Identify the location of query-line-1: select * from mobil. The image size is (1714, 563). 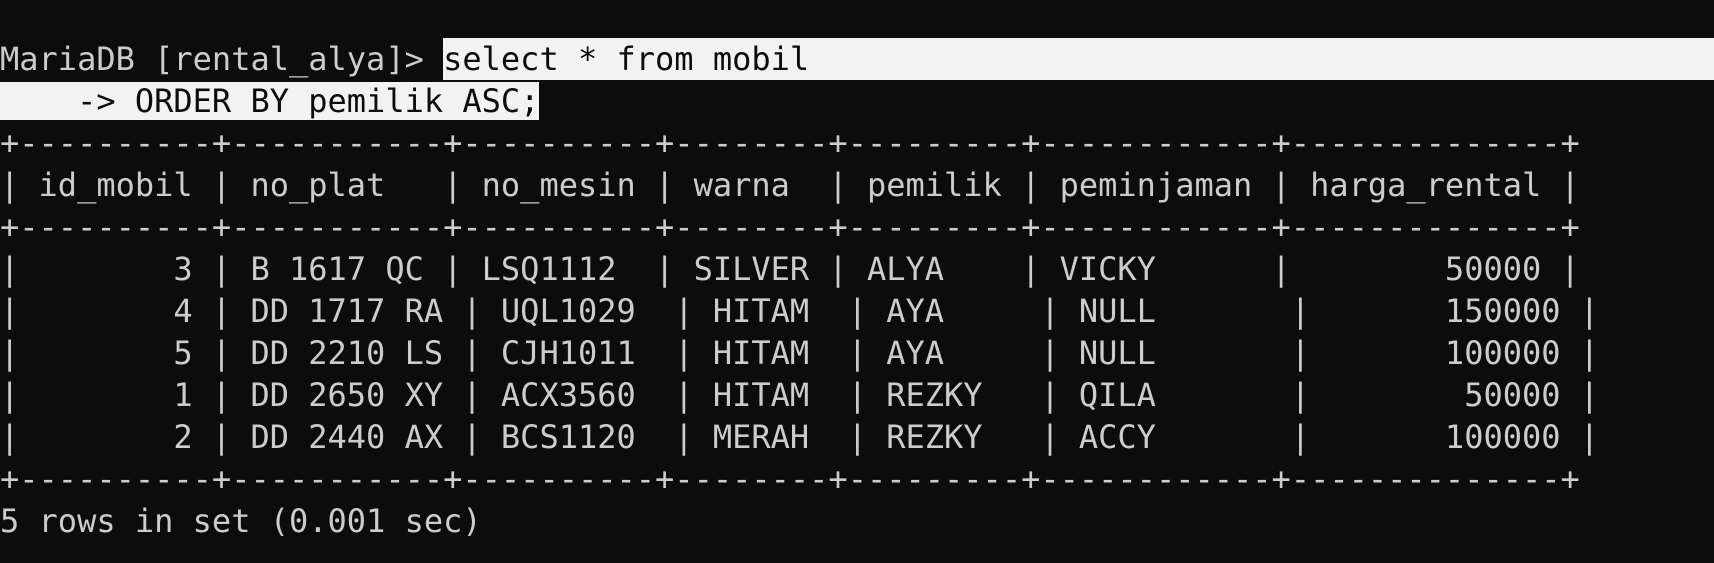
(1078, 59).